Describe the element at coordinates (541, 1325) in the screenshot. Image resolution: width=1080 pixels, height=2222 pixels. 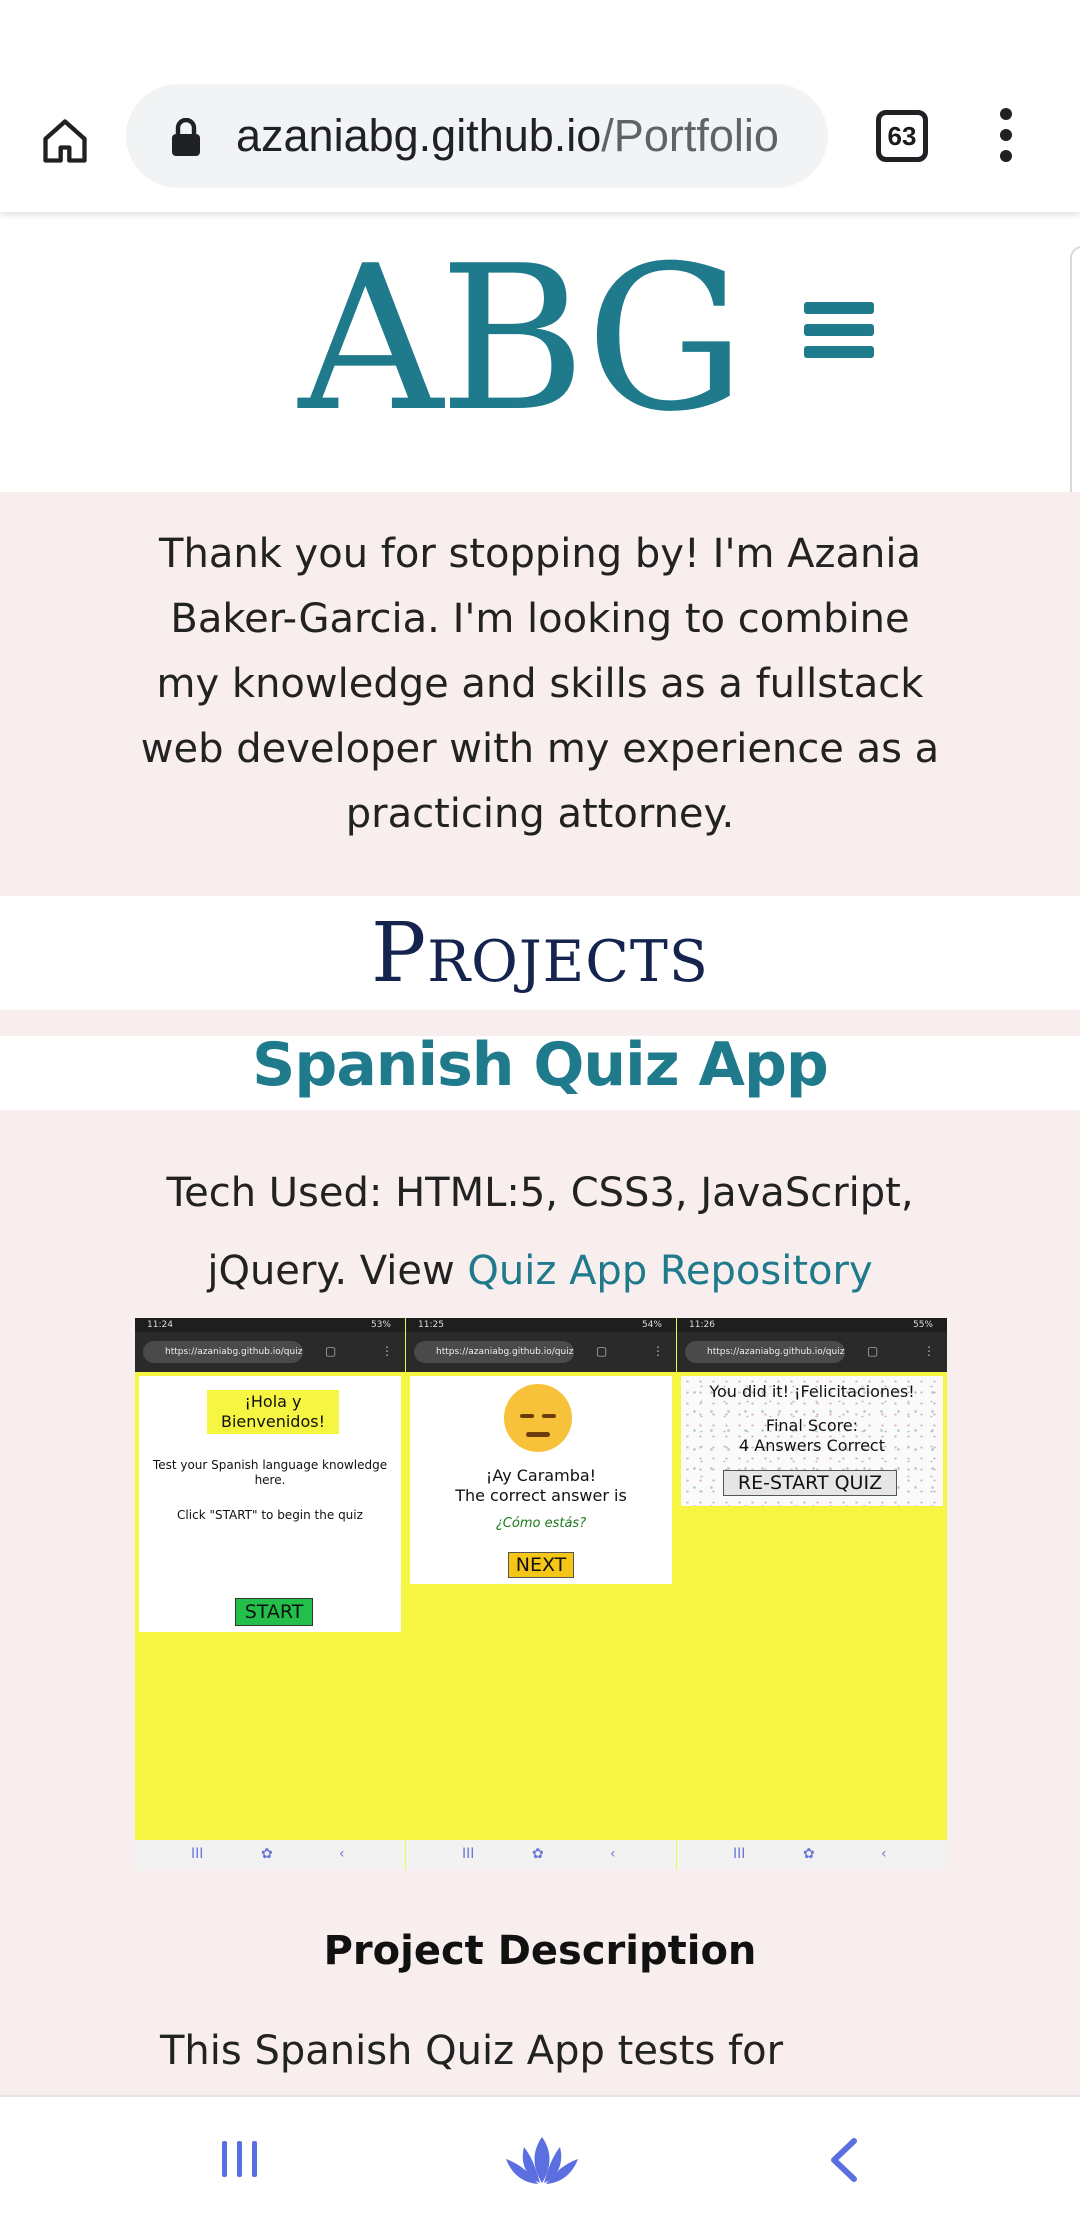
I see `status-bar: 11:25 54%` at that location.